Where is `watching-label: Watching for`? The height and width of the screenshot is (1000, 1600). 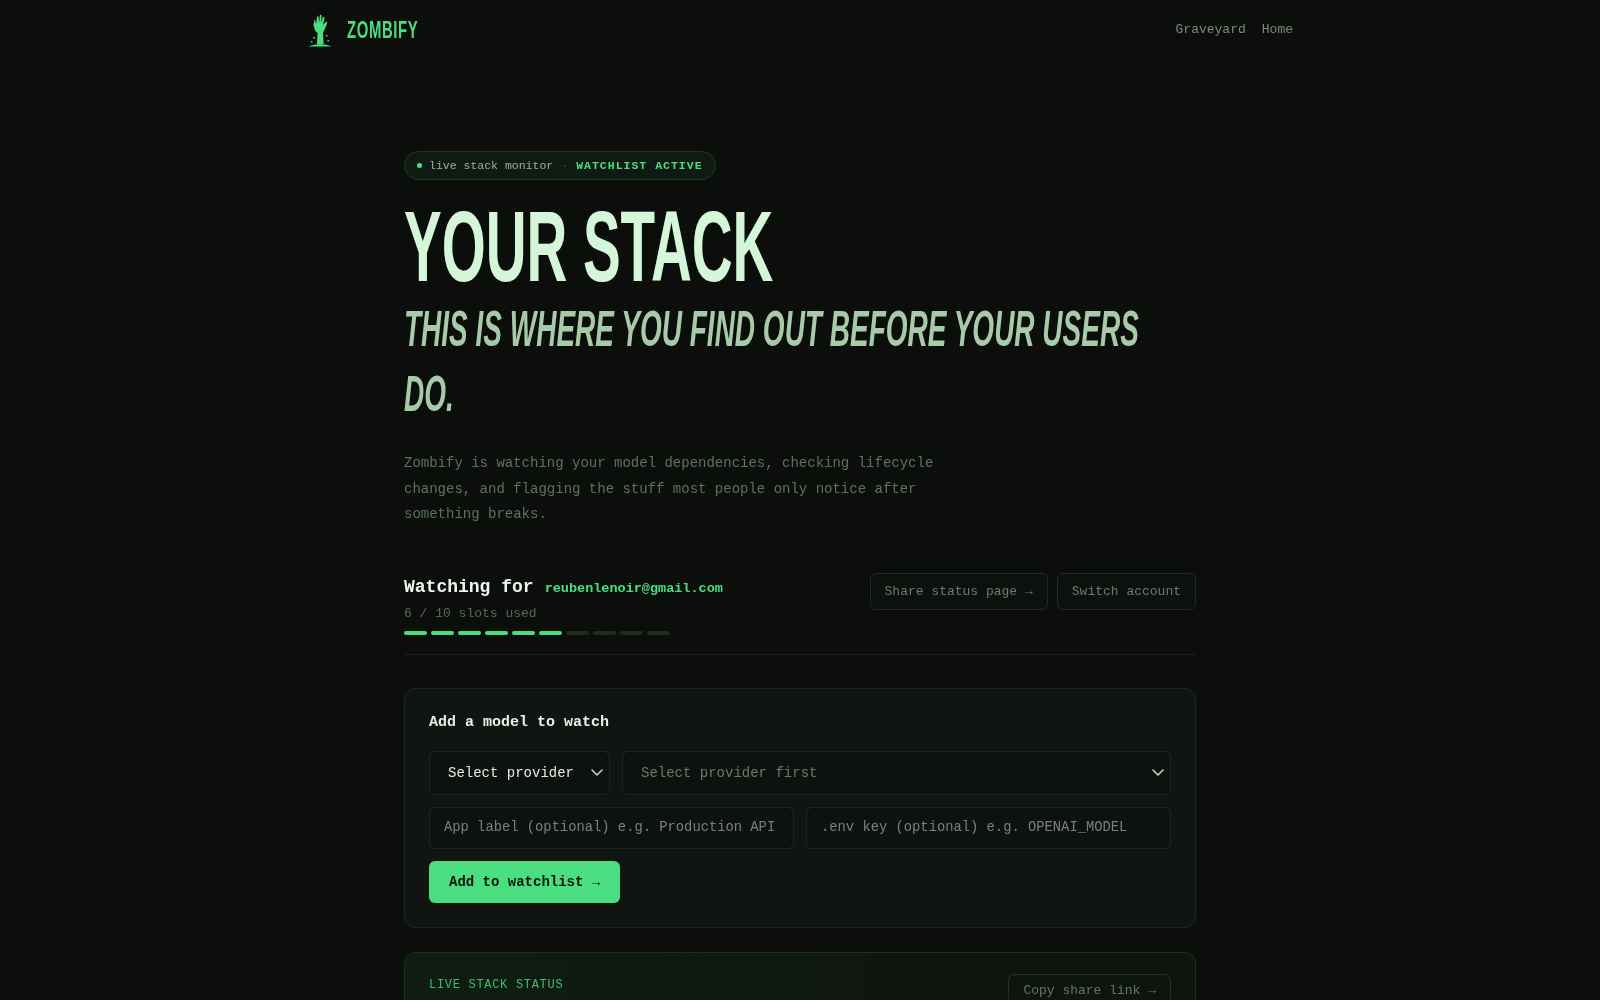 watching-label: Watching for is located at coordinates (469, 587).